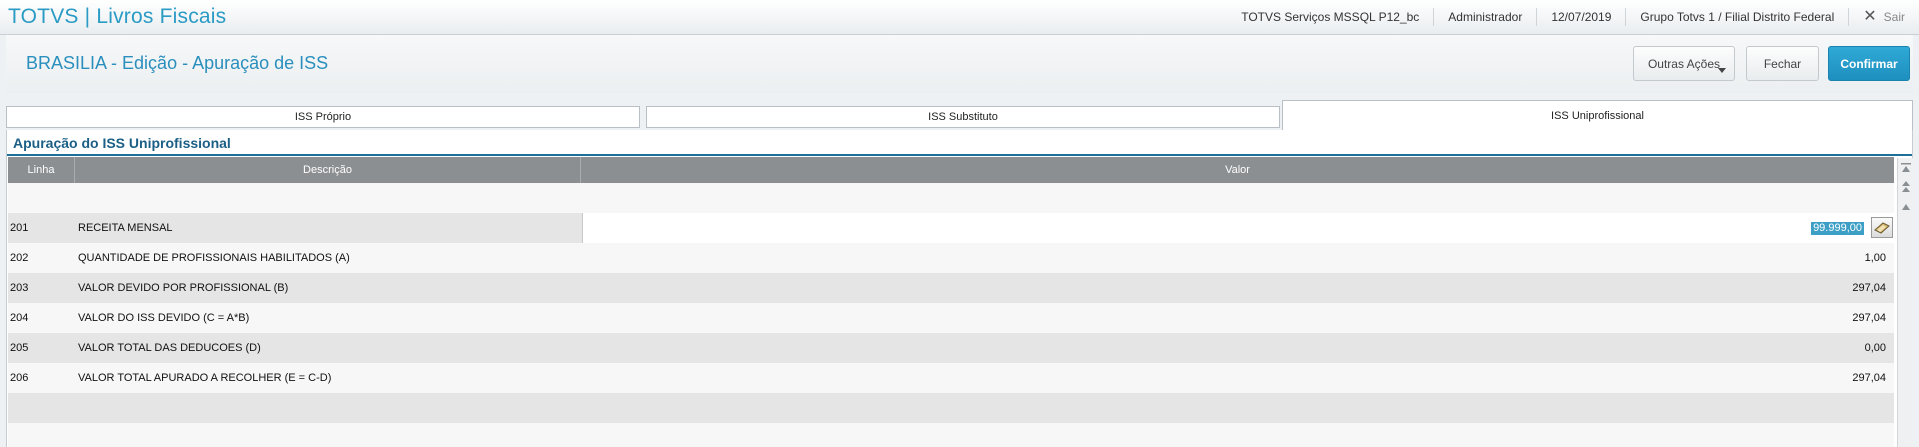  I want to click on other-actions-label: Outras Ações, so click(1684, 63).